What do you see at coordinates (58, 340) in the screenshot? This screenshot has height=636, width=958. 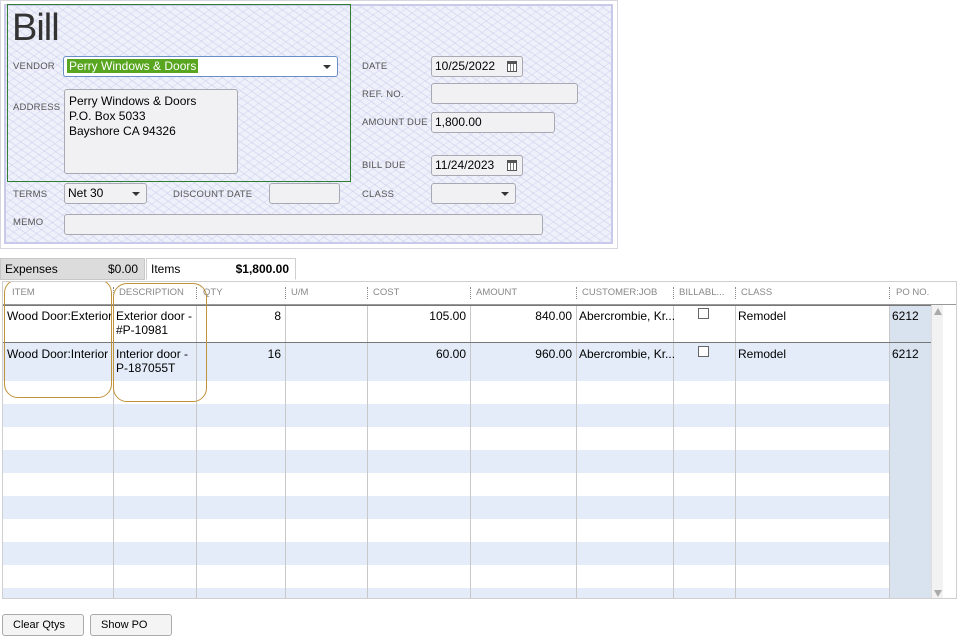 I see `annotation-oval-item` at bounding box center [58, 340].